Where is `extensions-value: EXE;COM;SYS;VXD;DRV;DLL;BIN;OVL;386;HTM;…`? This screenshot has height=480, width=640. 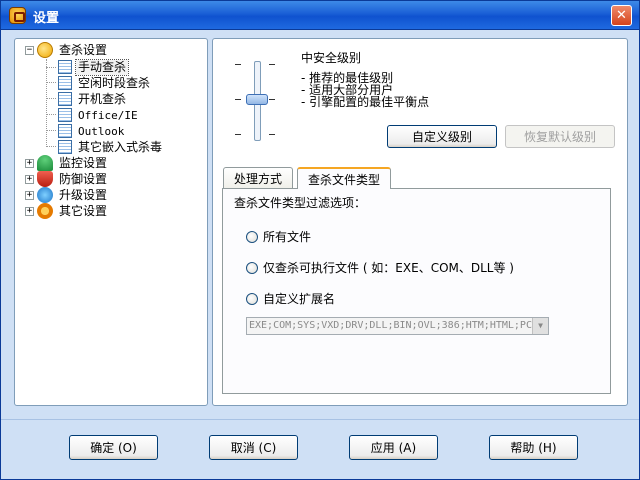 extensions-value: EXE;COM;SYS;VXD;DRV;DLL;BIN;OVL;386;HTM;… is located at coordinates (390, 325).